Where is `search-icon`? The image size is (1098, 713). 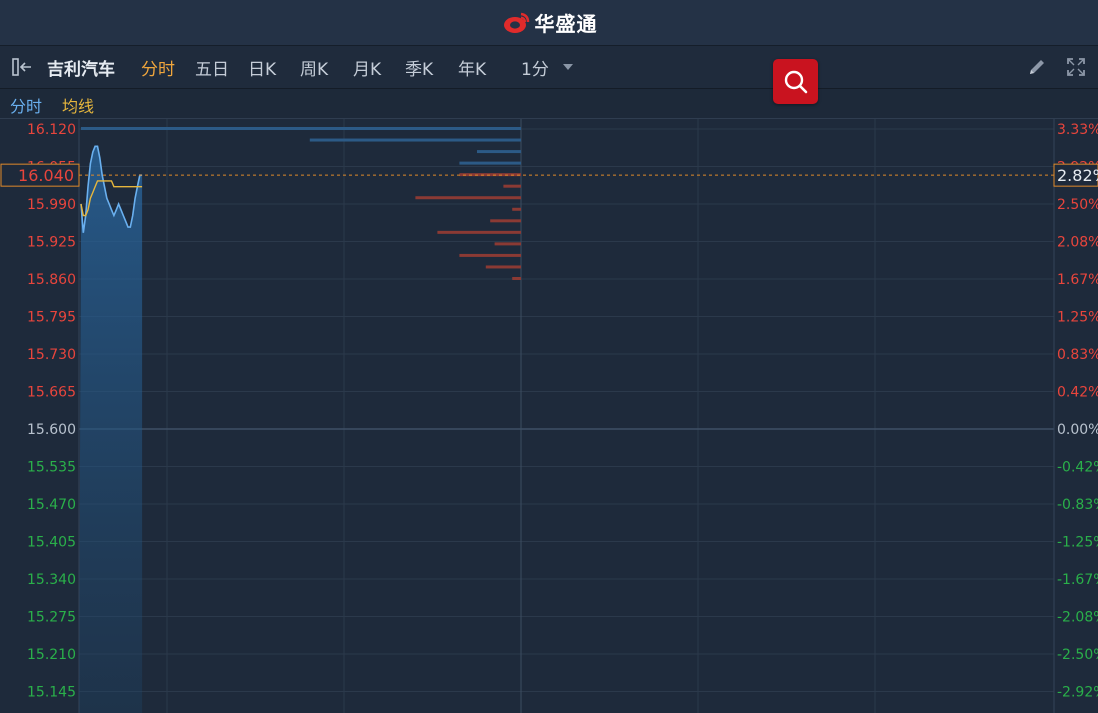 search-icon is located at coordinates (795, 81).